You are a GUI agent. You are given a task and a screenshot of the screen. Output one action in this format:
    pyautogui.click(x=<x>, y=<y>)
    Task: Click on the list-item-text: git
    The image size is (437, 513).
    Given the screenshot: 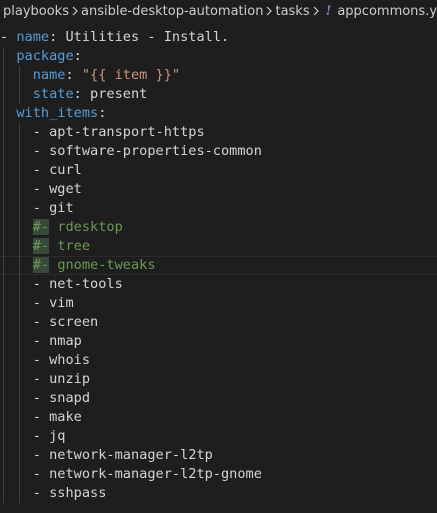 What is the action you would take?
    pyautogui.click(x=61, y=208)
    